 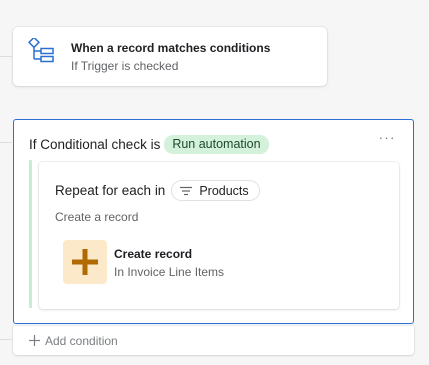 I want to click on list-field-chip: Products, so click(x=215, y=190).